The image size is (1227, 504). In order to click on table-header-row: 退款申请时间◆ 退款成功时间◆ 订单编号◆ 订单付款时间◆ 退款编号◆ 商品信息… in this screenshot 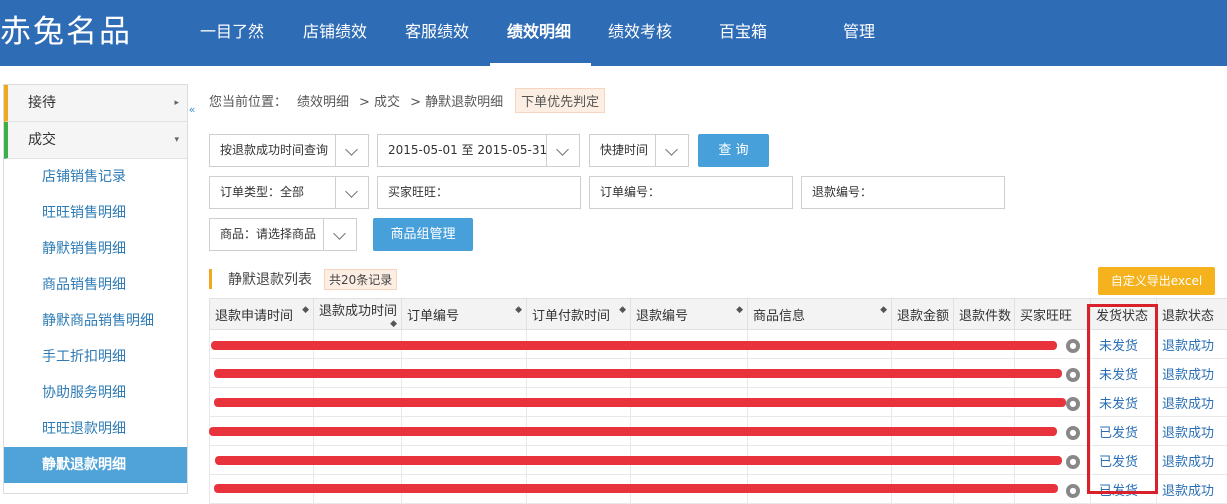, I will do `click(718, 314)`.